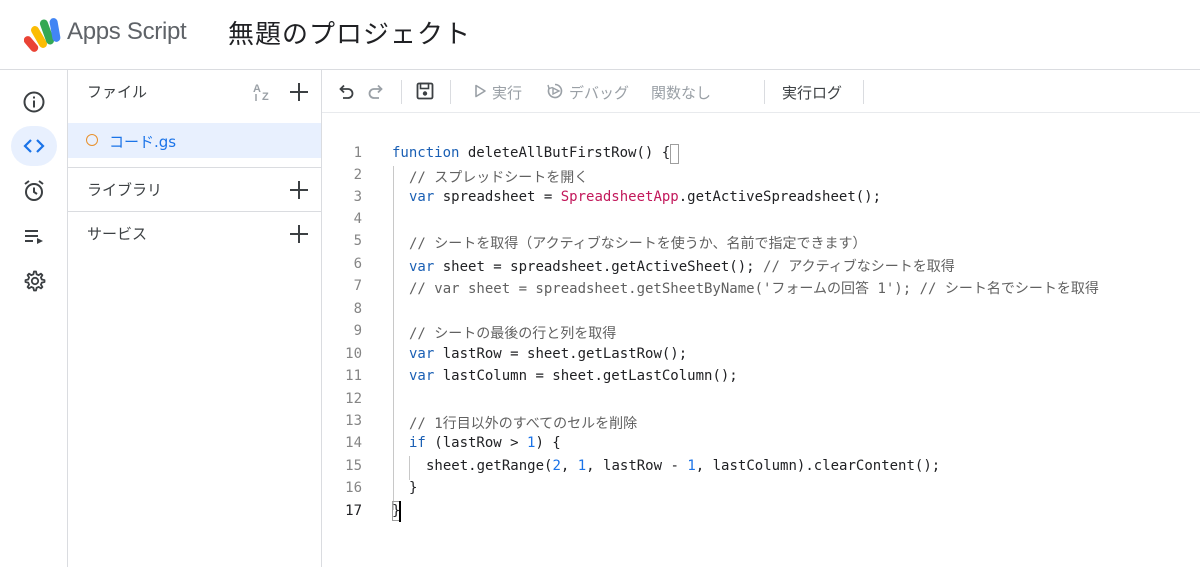 This screenshot has width=1200, height=567. I want to click on rail-executions, so click(34, 236).